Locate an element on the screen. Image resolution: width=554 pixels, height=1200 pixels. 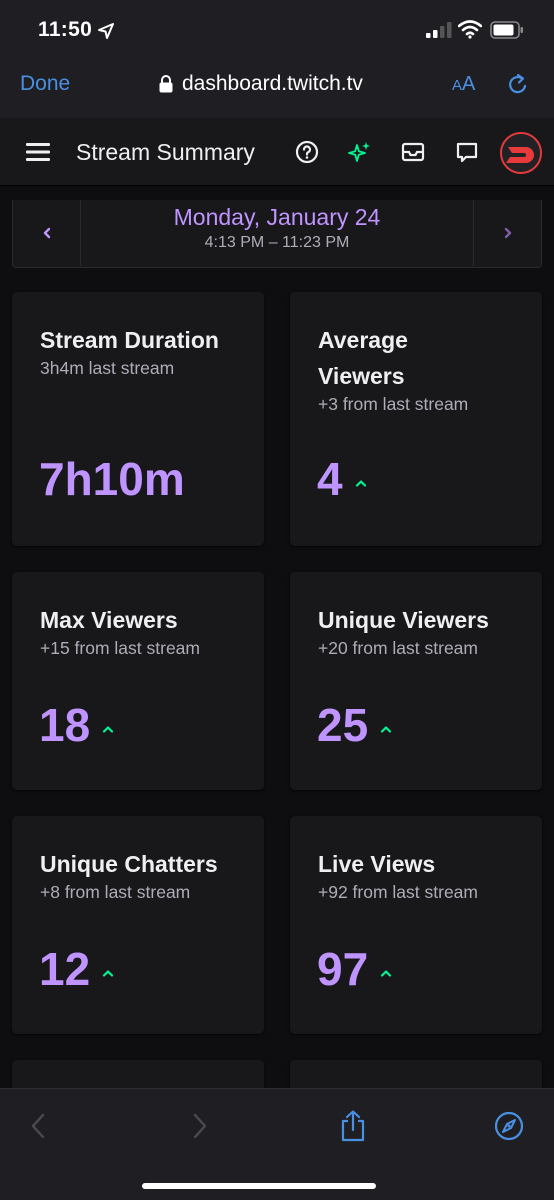
stat-value: 97 is located at coordinates (354, 969).